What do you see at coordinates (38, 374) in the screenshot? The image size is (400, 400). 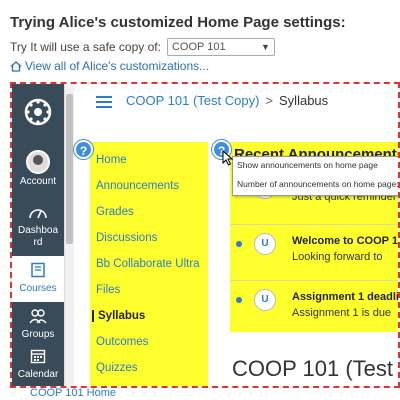 I see `sidebar-item-label: Calendar` at bounding box center [38, 374].